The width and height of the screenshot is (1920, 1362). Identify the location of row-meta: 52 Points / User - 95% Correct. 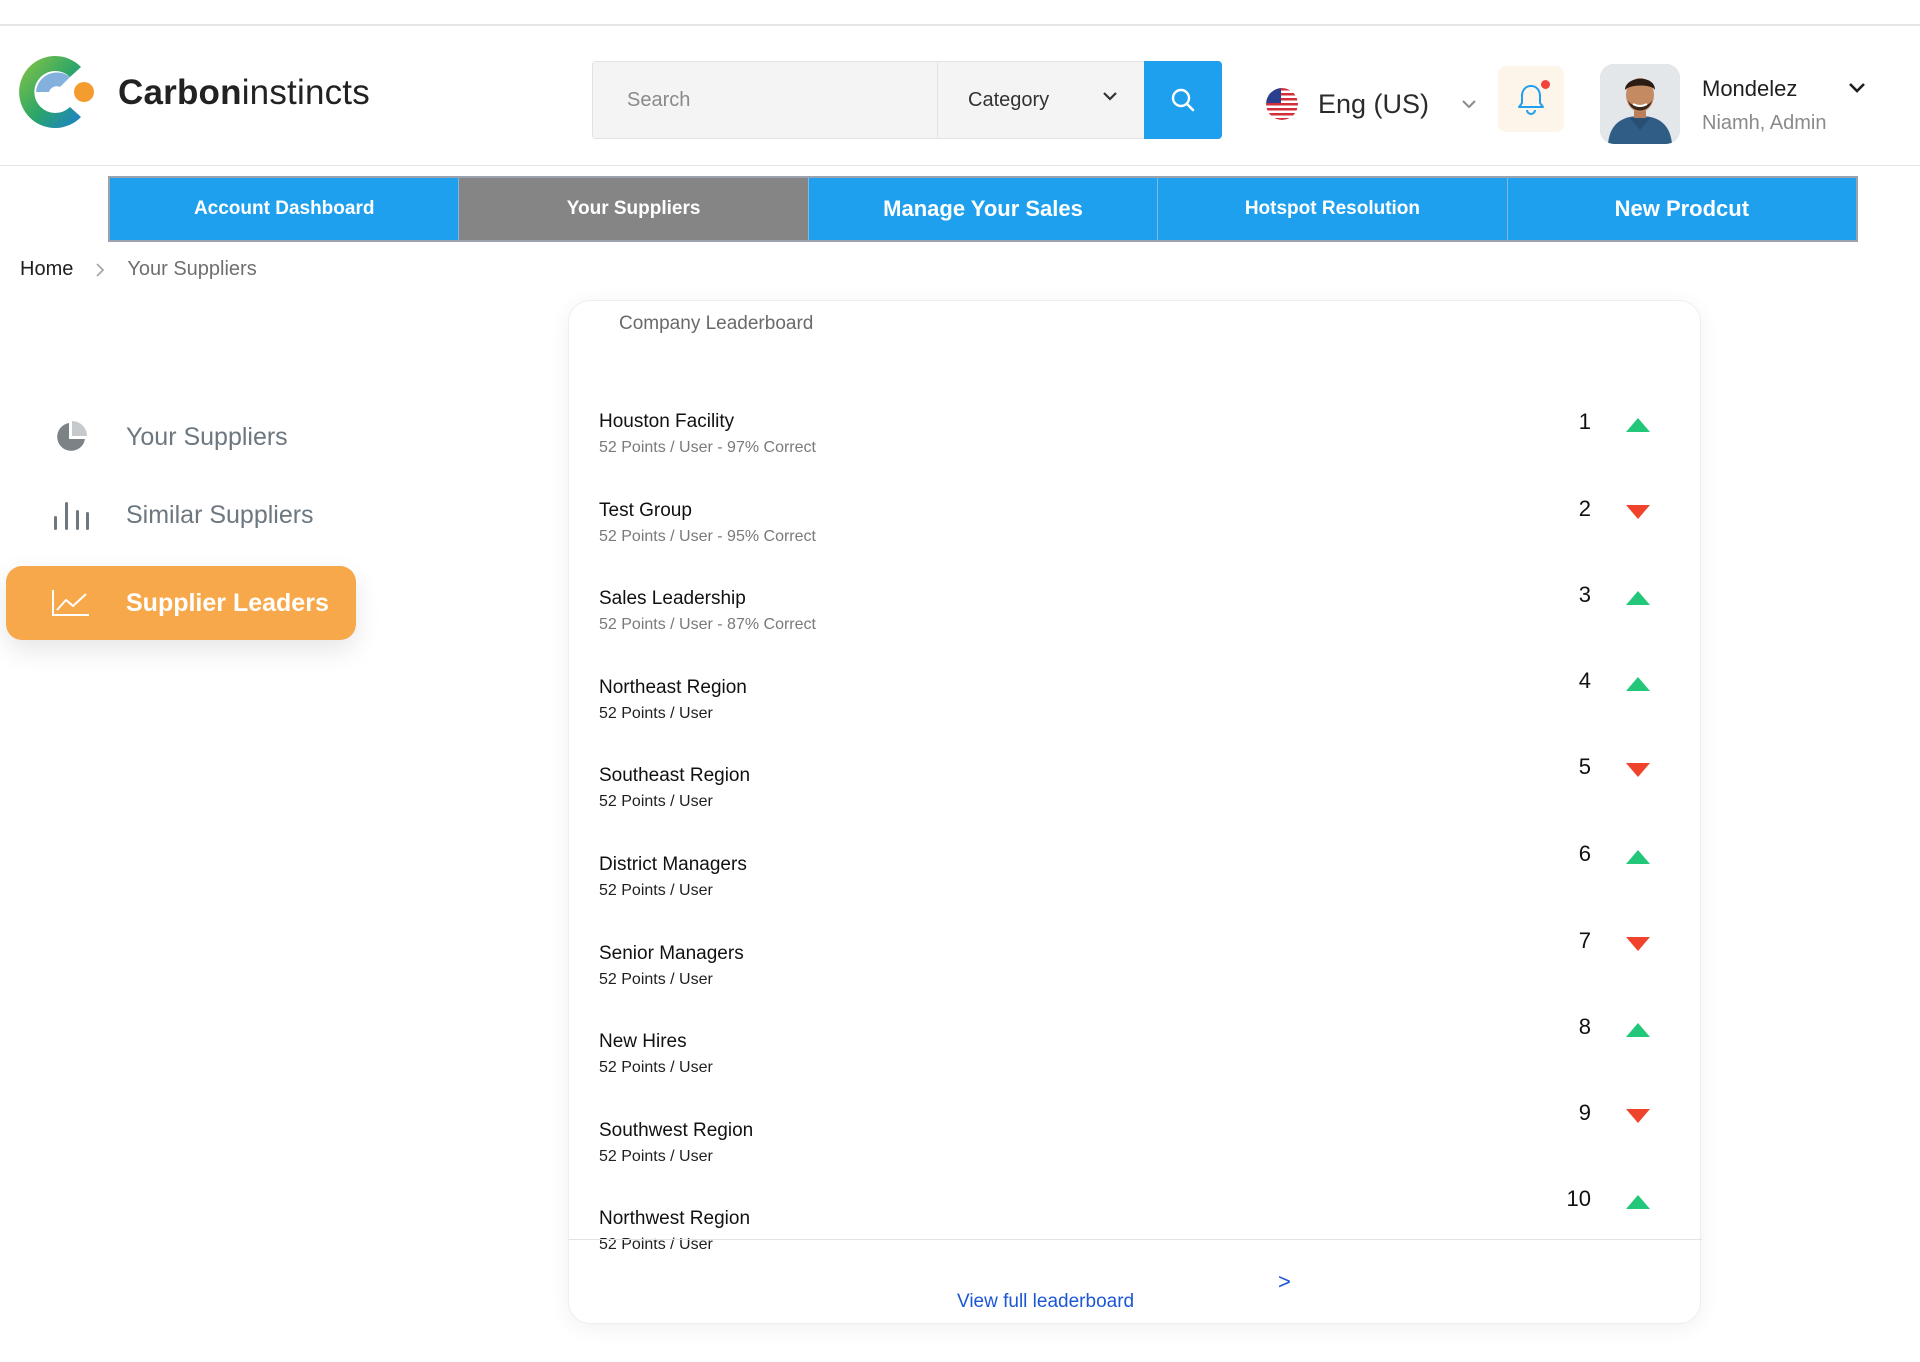
(707, 536).